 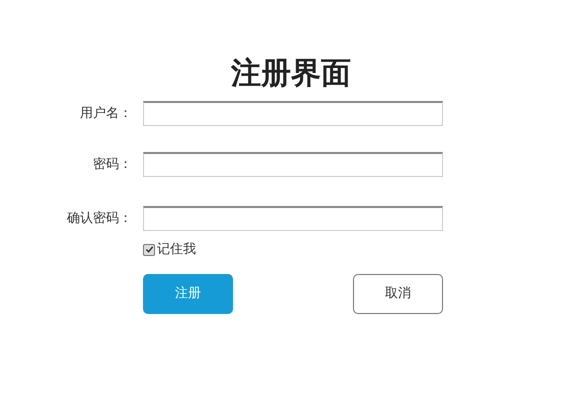 What do you see at coordinates (291, 74) in the screenshot?
I see `page-title: 注册界面` at bounding box center [291, 74].